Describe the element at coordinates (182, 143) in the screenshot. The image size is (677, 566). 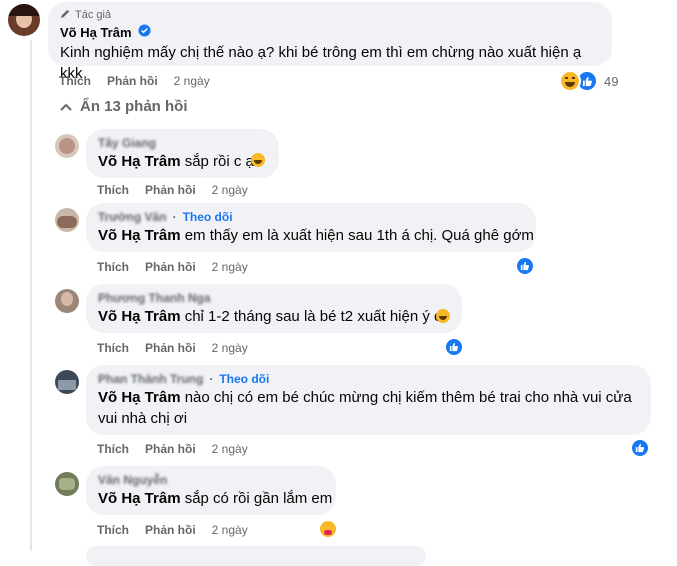
I see `reply-author-name: Tây Giang` at that location.